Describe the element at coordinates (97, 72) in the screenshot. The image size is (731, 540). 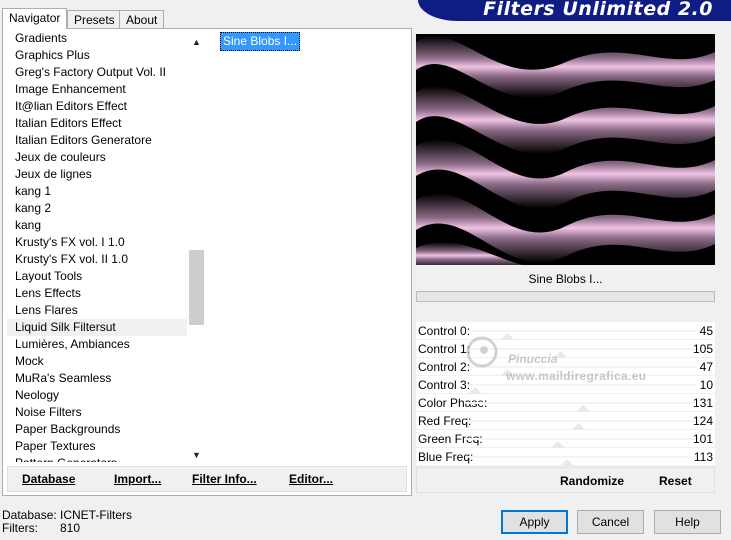
I see `category-item: Greg's Factory Output Vol. II` at that location.